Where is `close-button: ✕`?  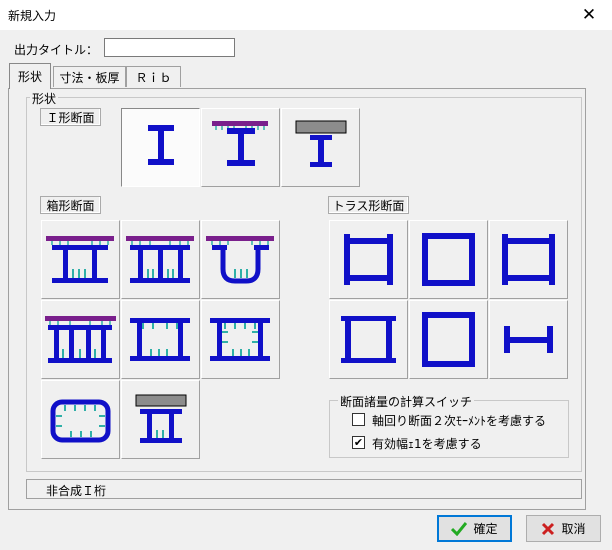
close-button: ✕ is located at coordinates (589, 15).